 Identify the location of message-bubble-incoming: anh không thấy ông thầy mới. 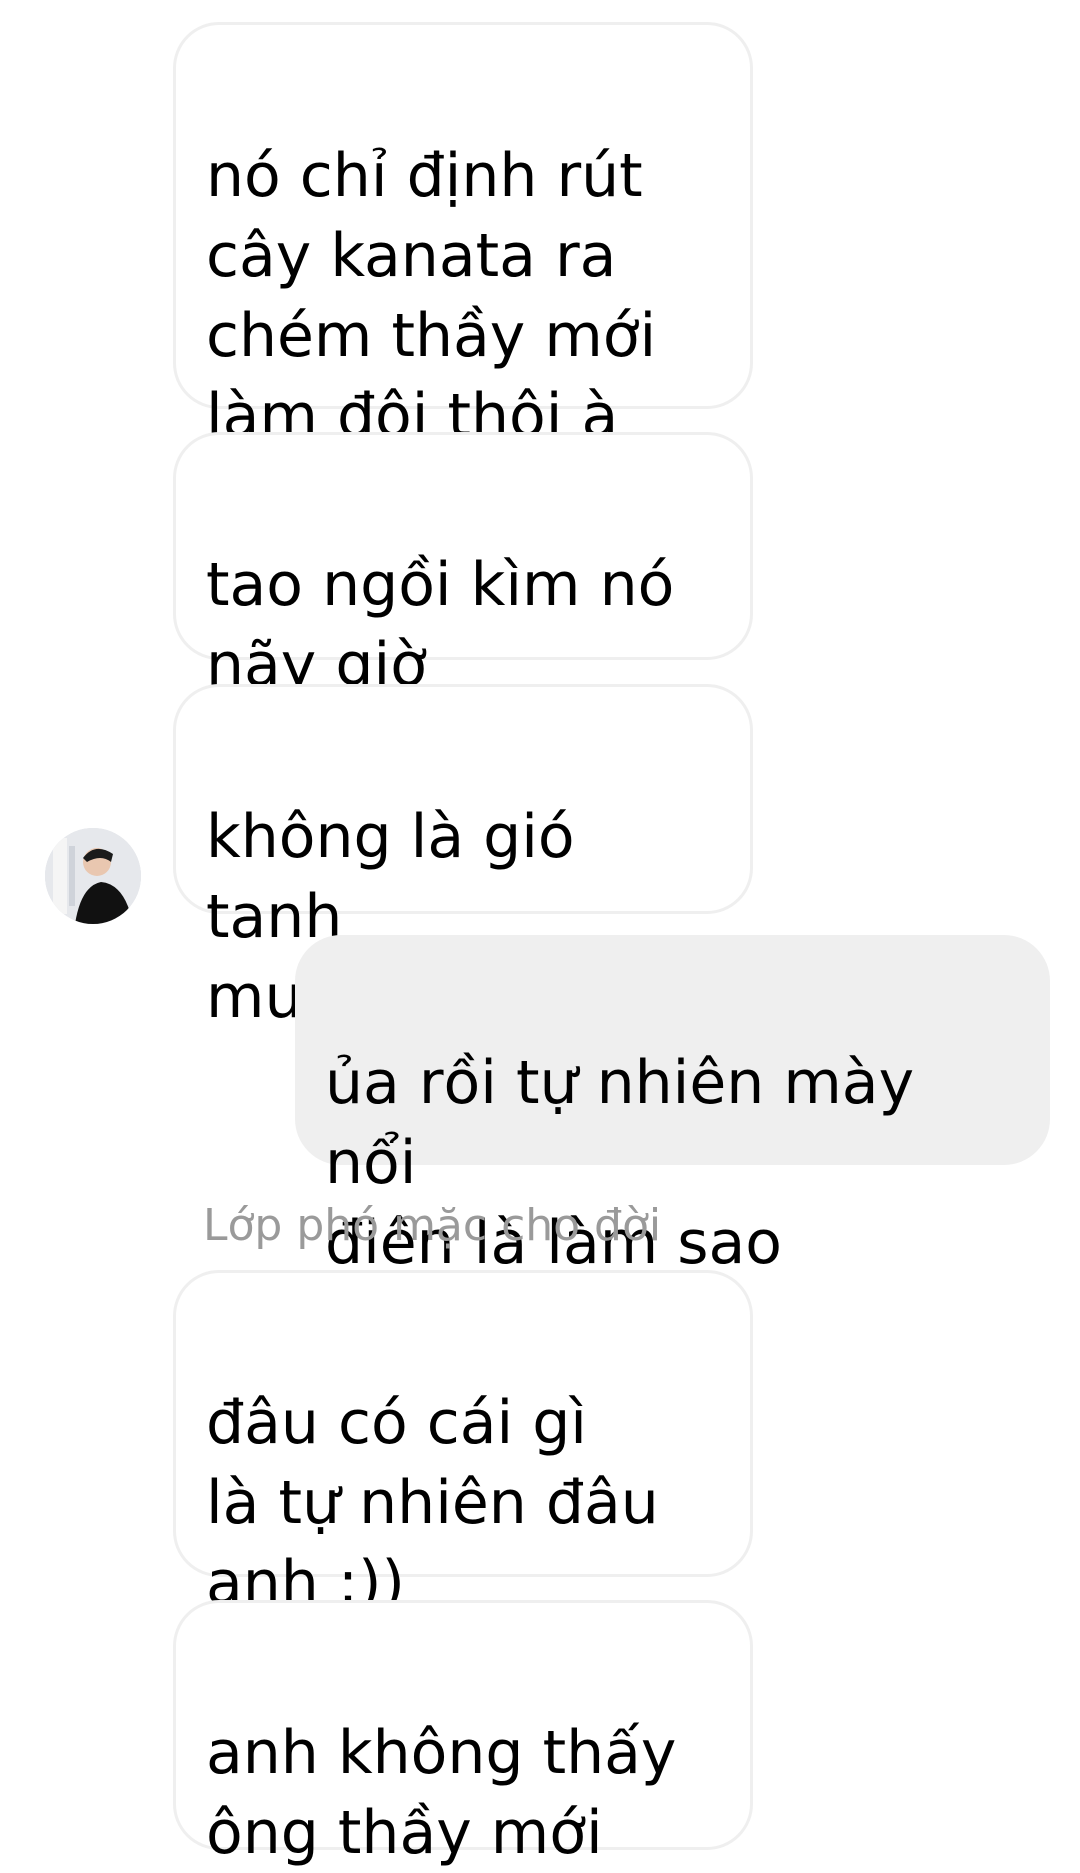
(463, 1734).